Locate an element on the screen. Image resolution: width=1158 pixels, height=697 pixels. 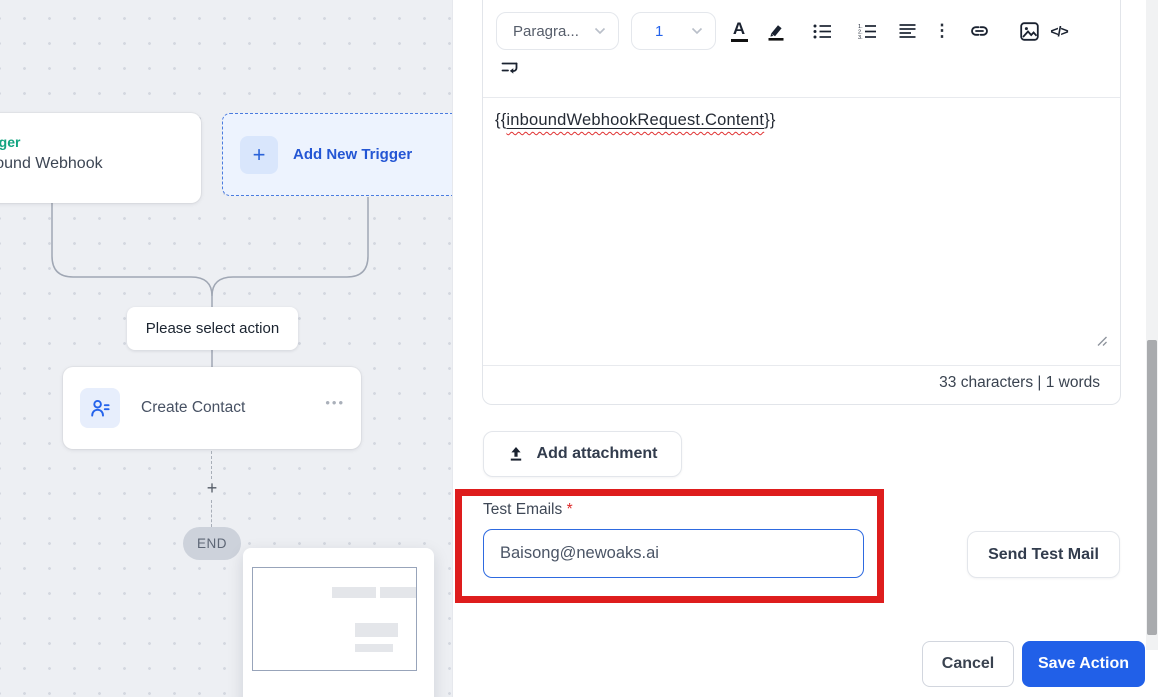
add-new-trigger-button: + Add New Trigger is located at coordinates (337, 154).